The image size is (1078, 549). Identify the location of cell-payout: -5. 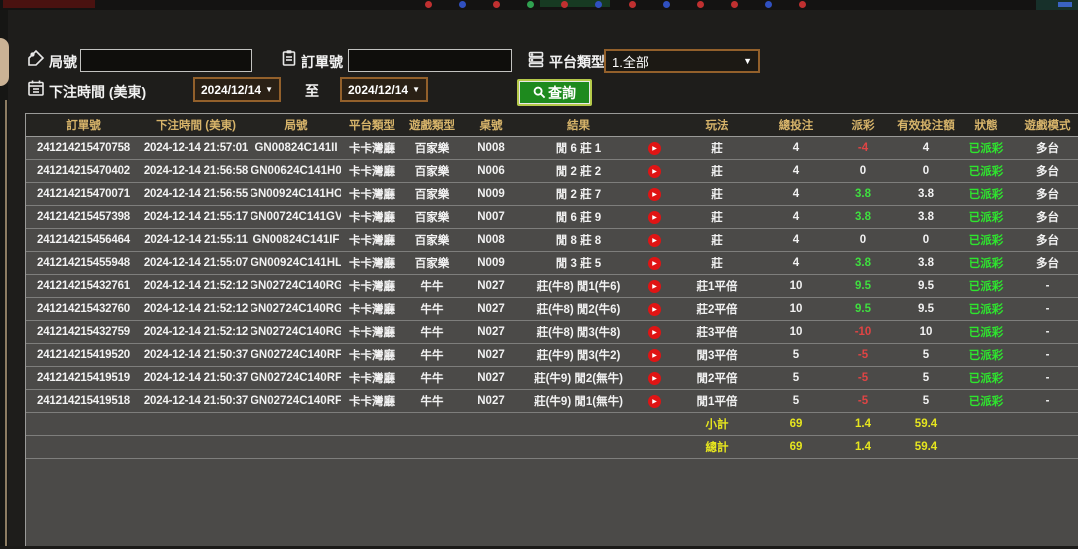
(863, 355).